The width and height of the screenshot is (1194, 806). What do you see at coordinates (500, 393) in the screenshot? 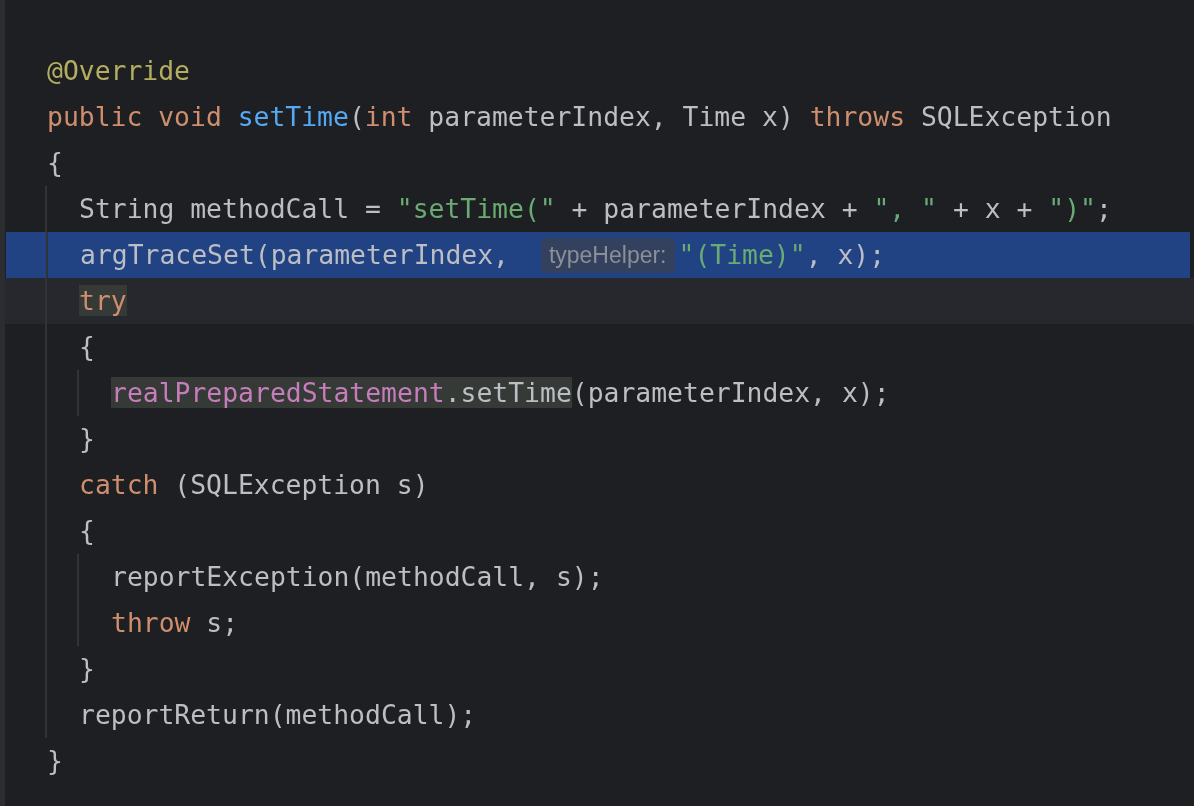
I see `code-line: realPreparedStatement.setTime(parameterIndex, x);` at bounding box center [500, 393].